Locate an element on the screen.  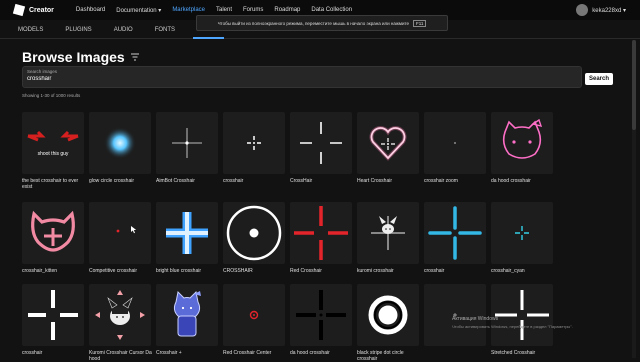
blue-plus-icon is located at coordinates (187, 233).